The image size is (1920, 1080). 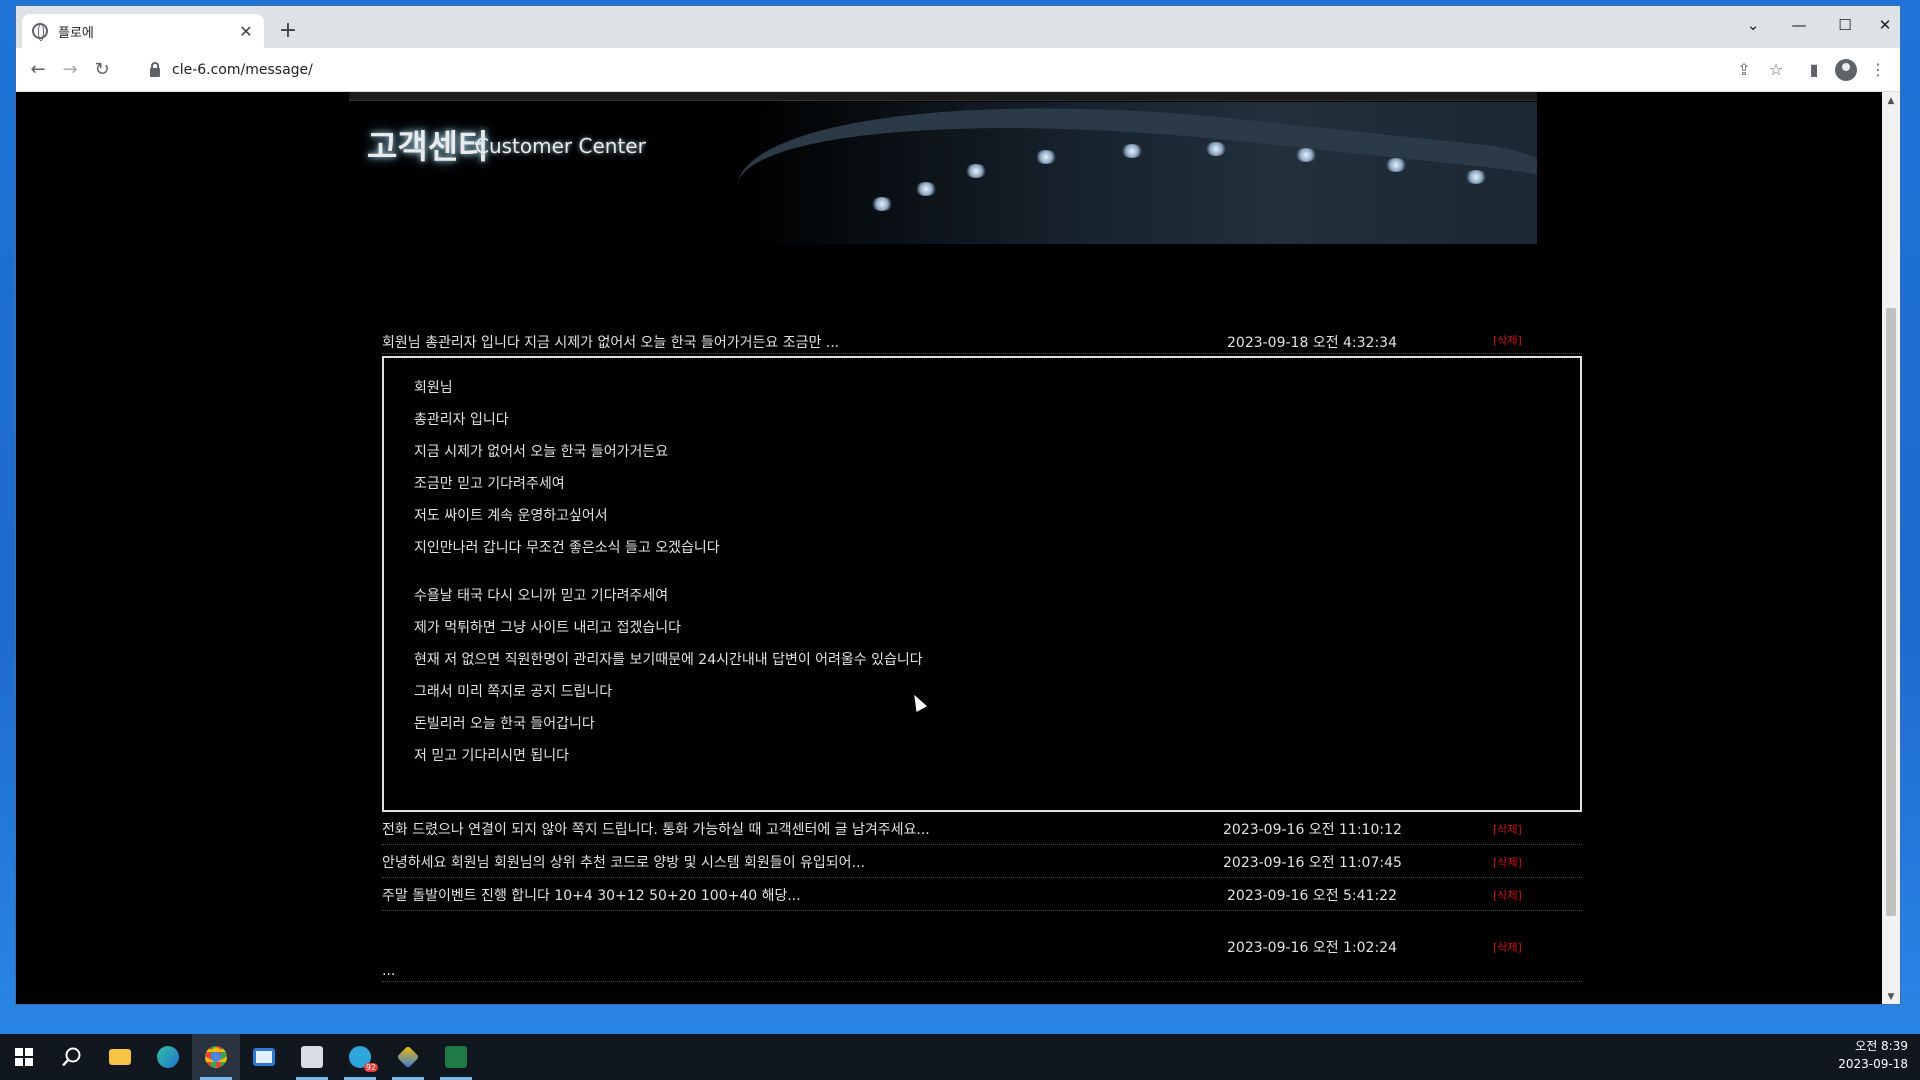 What do you see at coordinates (1776, 70) in the screenshot?
I see `bookmark-star-icon: ☆` at bounding box center [1776, 70].